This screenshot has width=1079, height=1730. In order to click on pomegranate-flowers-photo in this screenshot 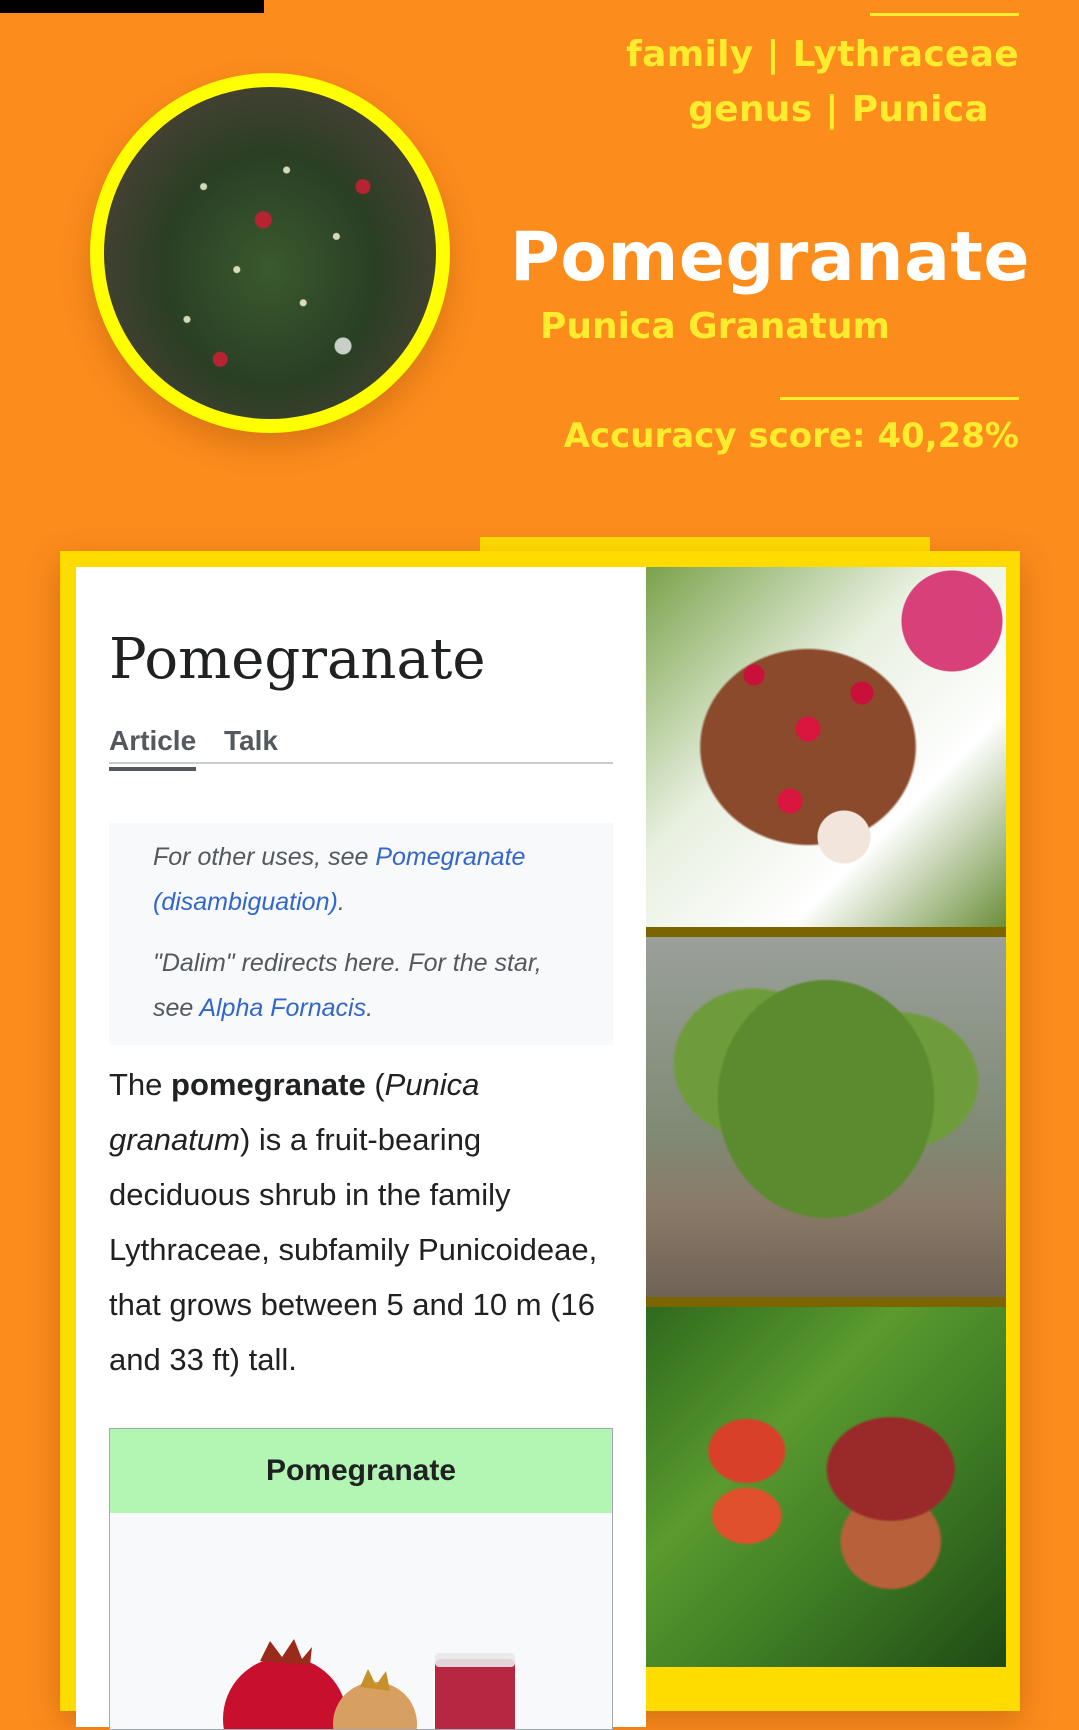, I will do `click(826, 1487)`.